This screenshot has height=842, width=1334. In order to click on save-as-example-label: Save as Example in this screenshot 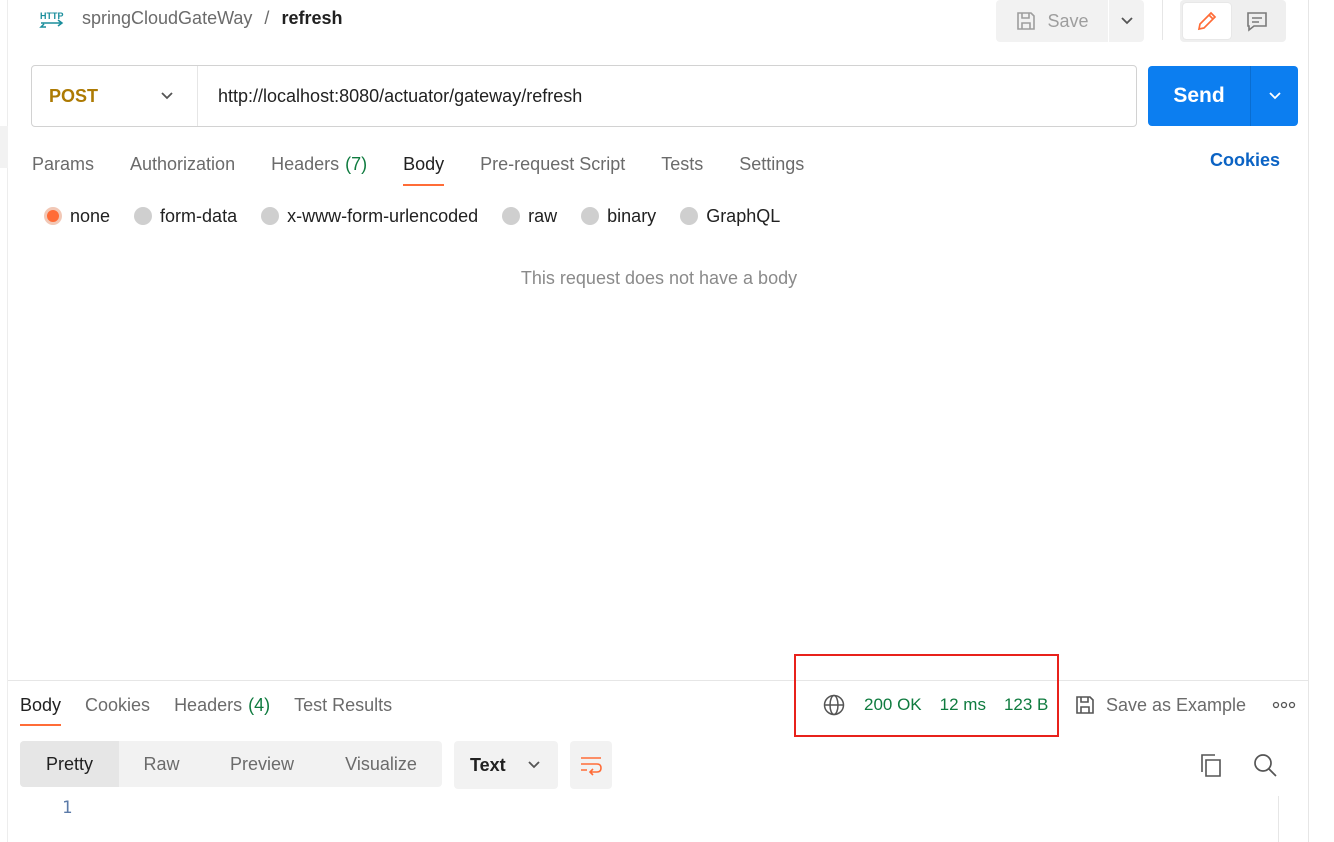, I will do `click(1176, 704)`.